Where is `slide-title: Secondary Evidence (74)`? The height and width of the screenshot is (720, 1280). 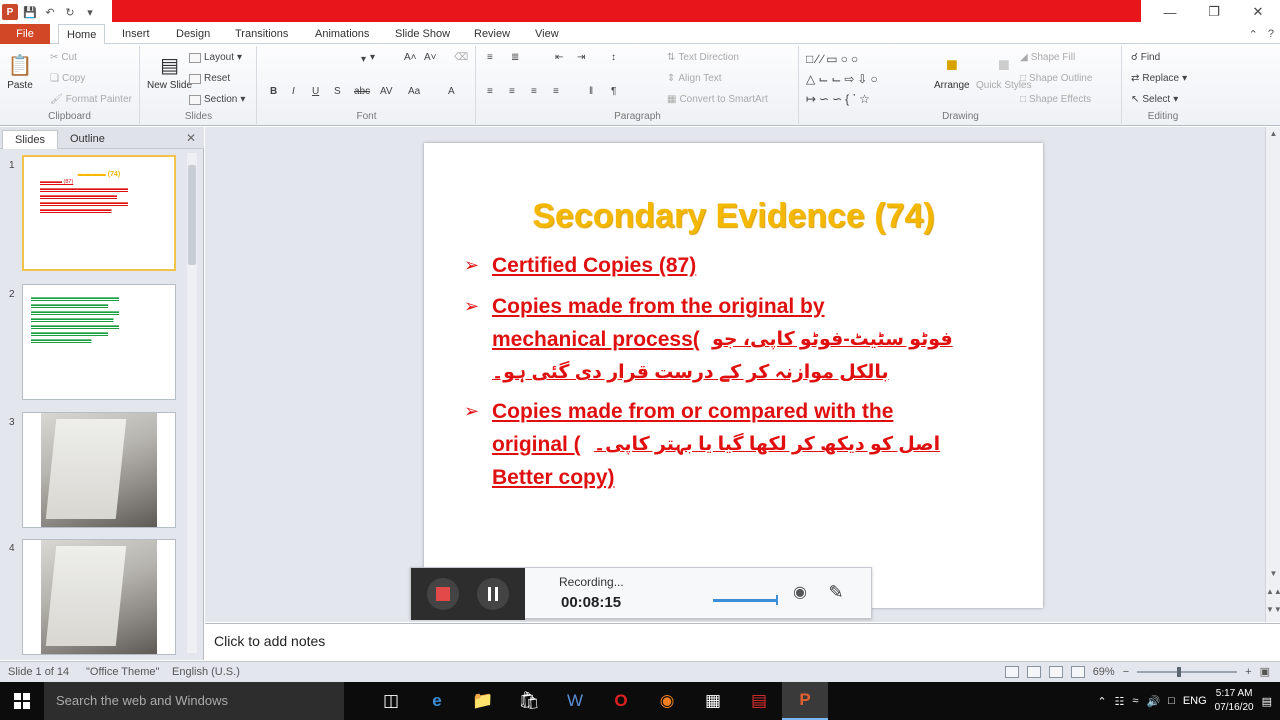 slide-title: Secondary Evidence (74) is located at coordinates (733, 216).